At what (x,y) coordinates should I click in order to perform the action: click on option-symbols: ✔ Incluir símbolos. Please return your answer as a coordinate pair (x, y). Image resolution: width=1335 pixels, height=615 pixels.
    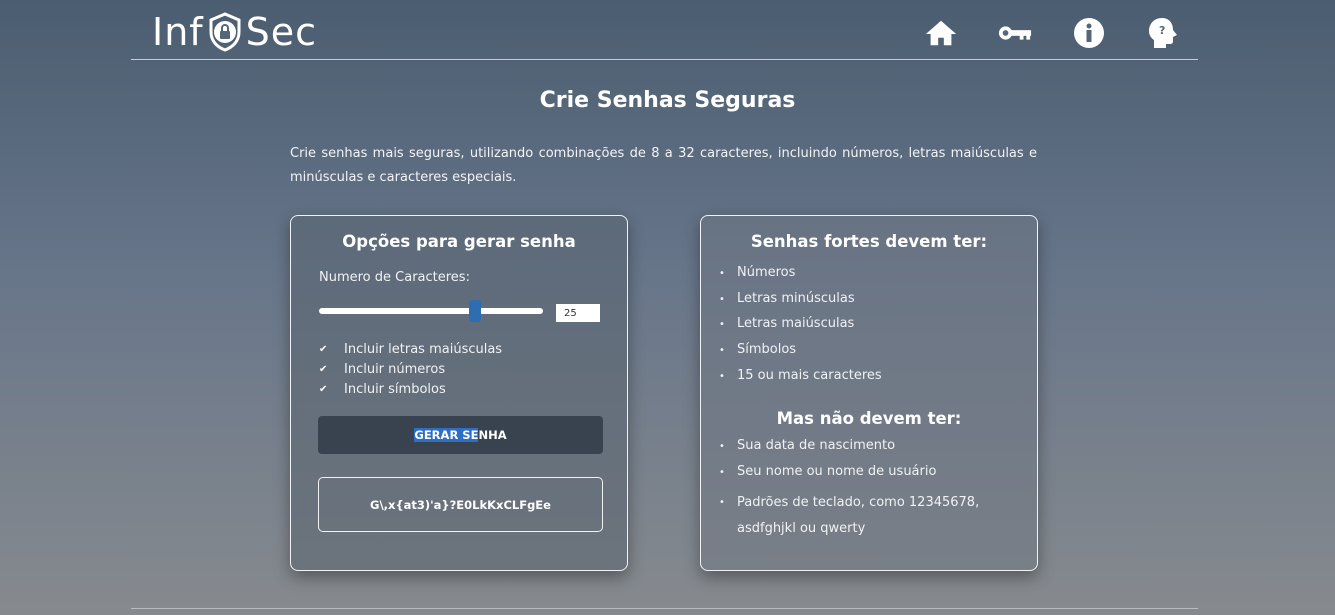
    Looking at the image, I should click on (410, 389).